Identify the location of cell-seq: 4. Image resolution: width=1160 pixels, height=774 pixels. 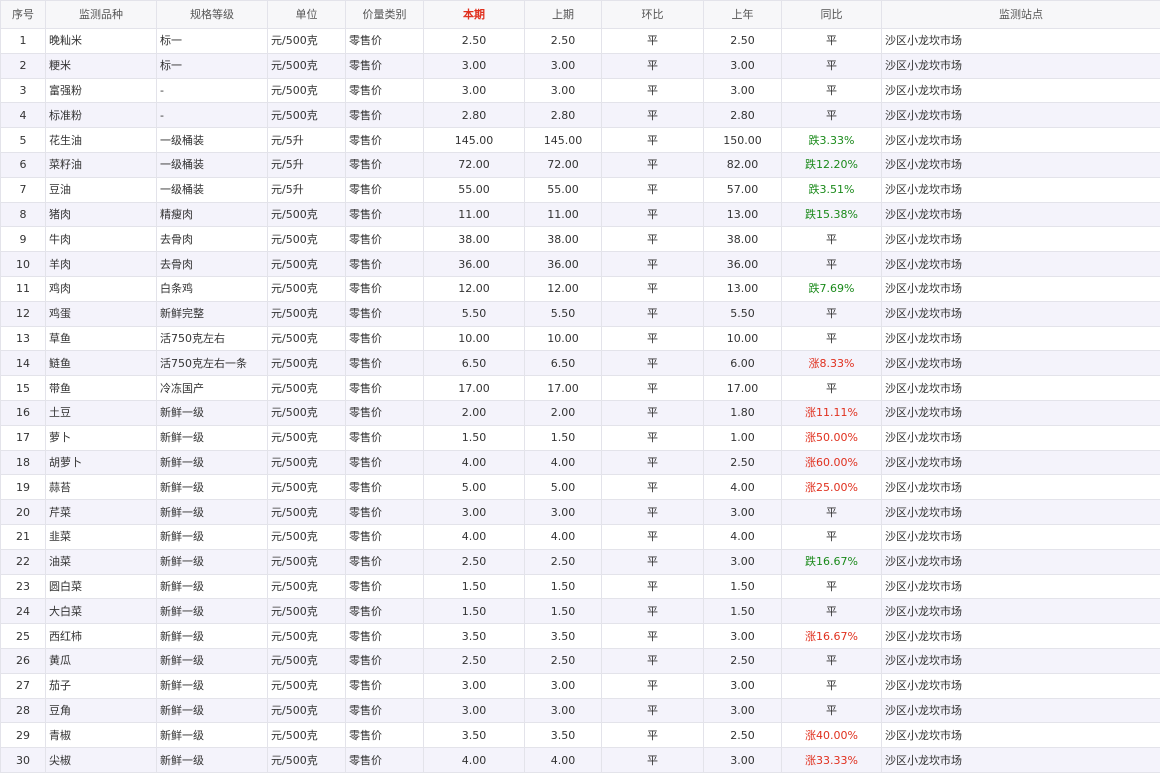
(23, 115).